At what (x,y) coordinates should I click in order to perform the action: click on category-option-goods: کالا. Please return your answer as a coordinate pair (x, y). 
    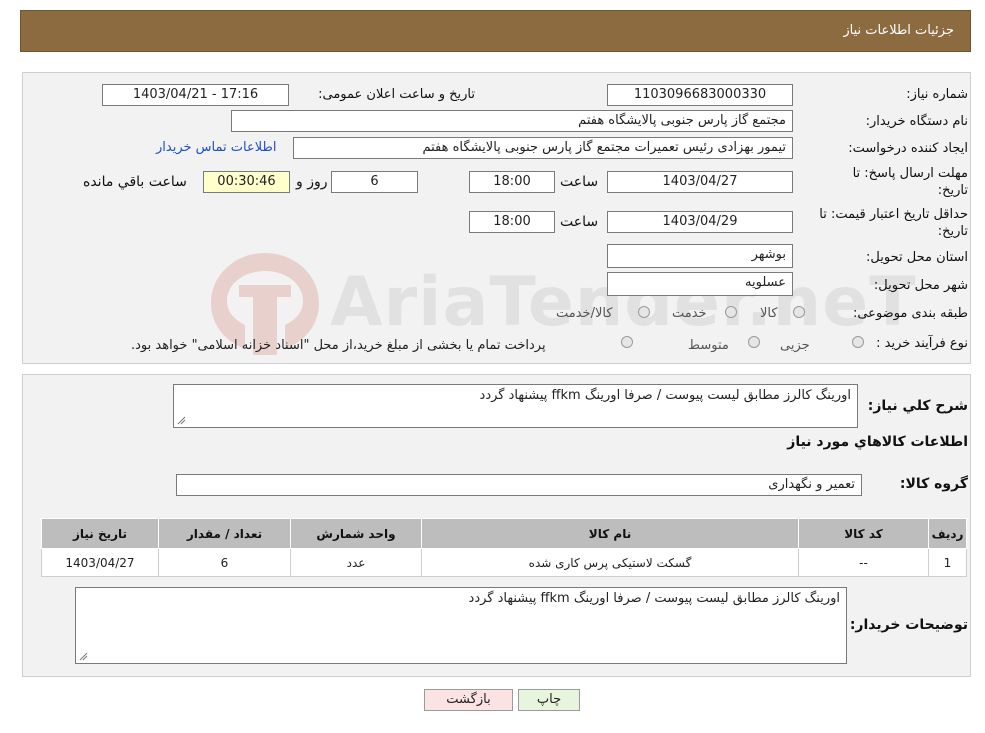
    Looking at the image, I should click on (769, 313).